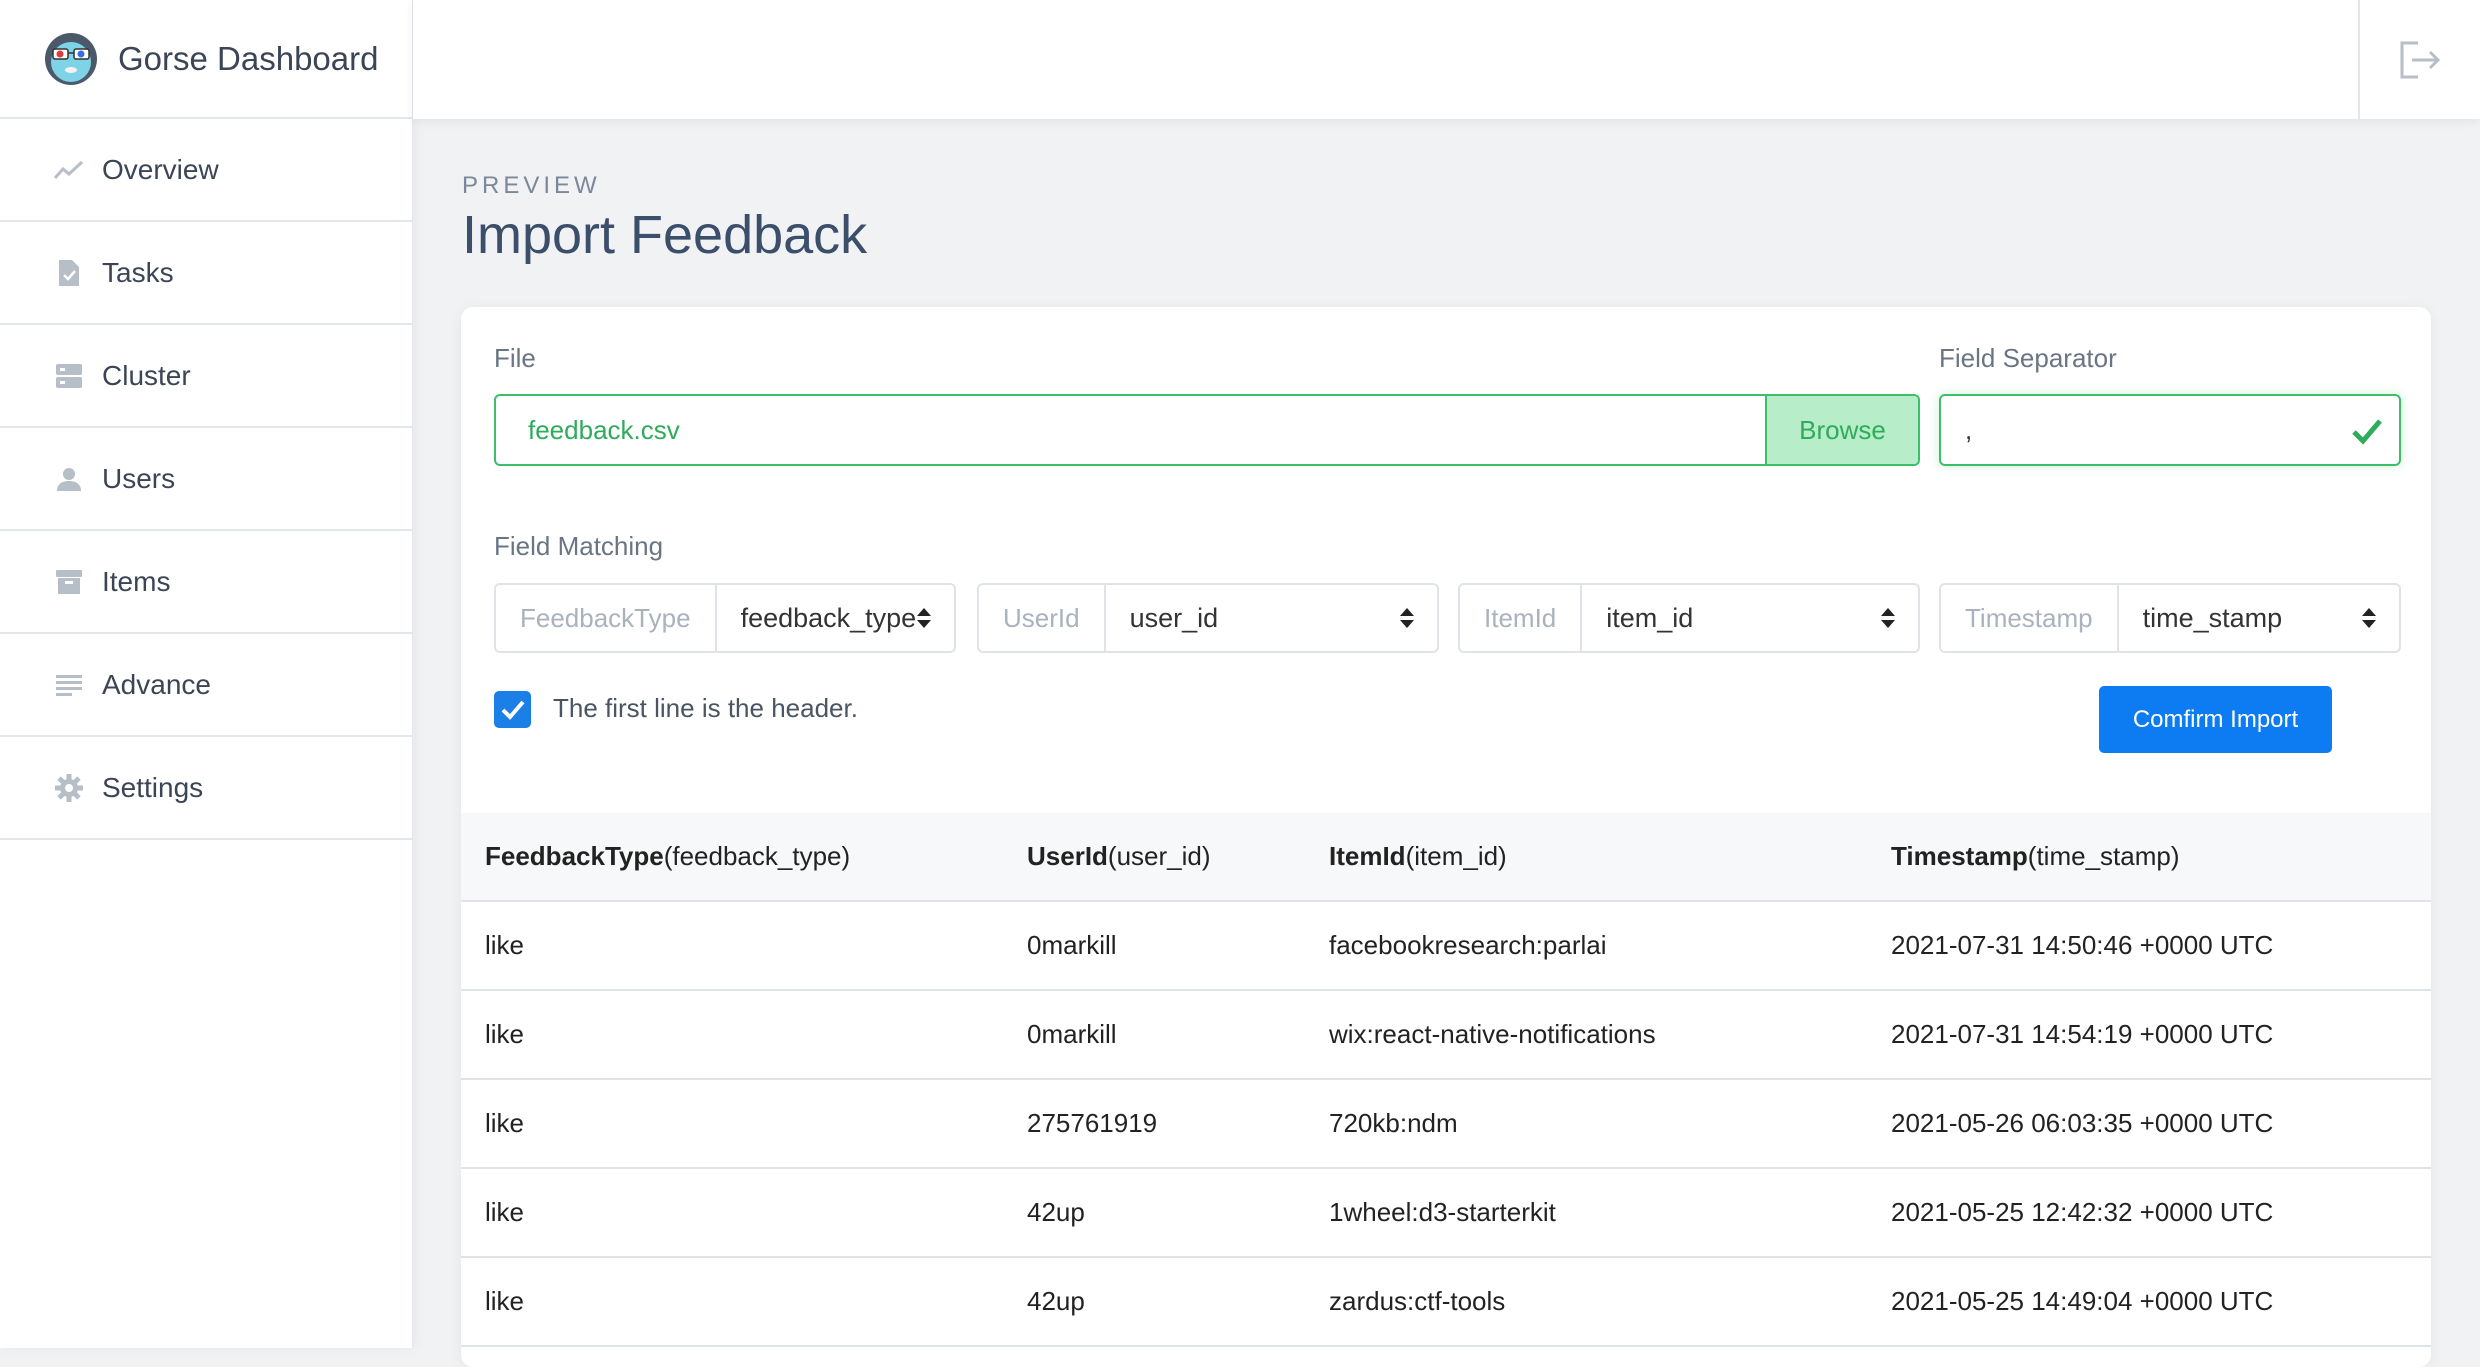  What do you see at coordinates (665, 235) in the screenshot?
I see `page-title: Import Feedback` at bounding box center [665, 235].